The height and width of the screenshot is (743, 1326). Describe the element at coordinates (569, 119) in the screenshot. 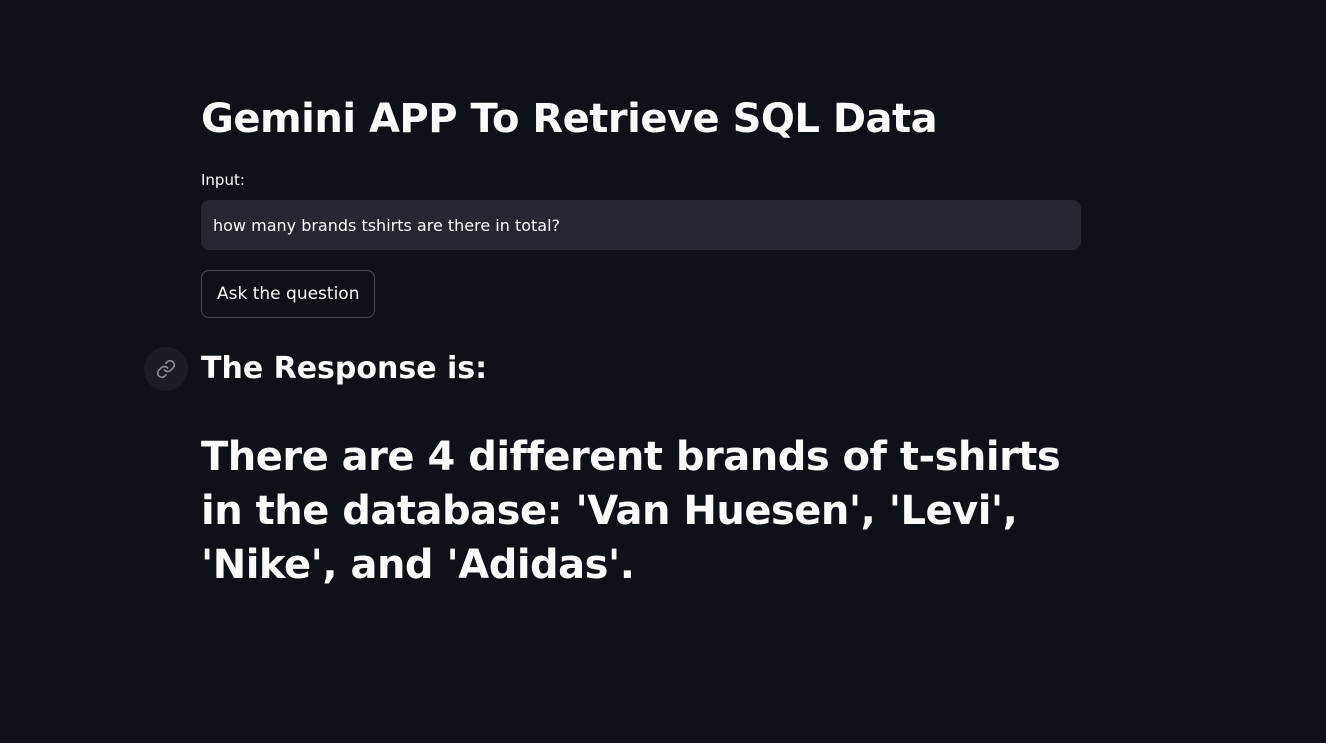

I see `page-title: Gemini APP To Retrieve SQL Data` at that location.